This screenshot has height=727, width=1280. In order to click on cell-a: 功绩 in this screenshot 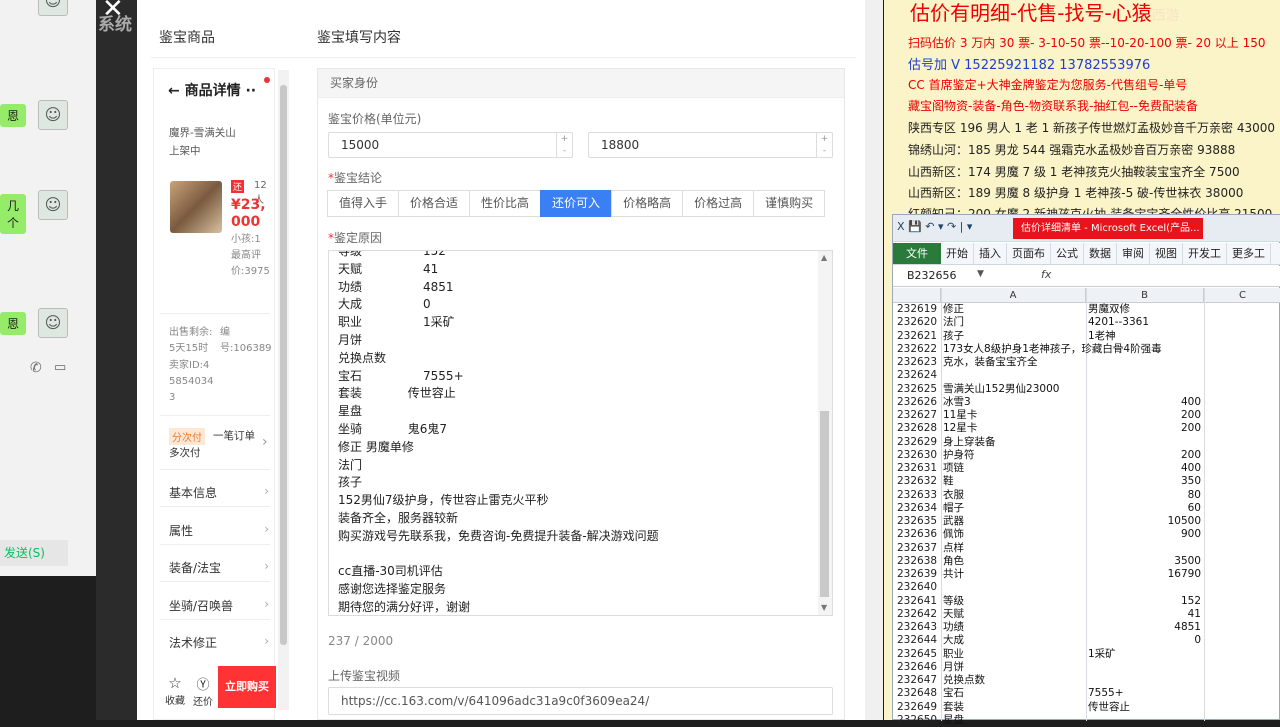, I will do `click(953, 627)`.